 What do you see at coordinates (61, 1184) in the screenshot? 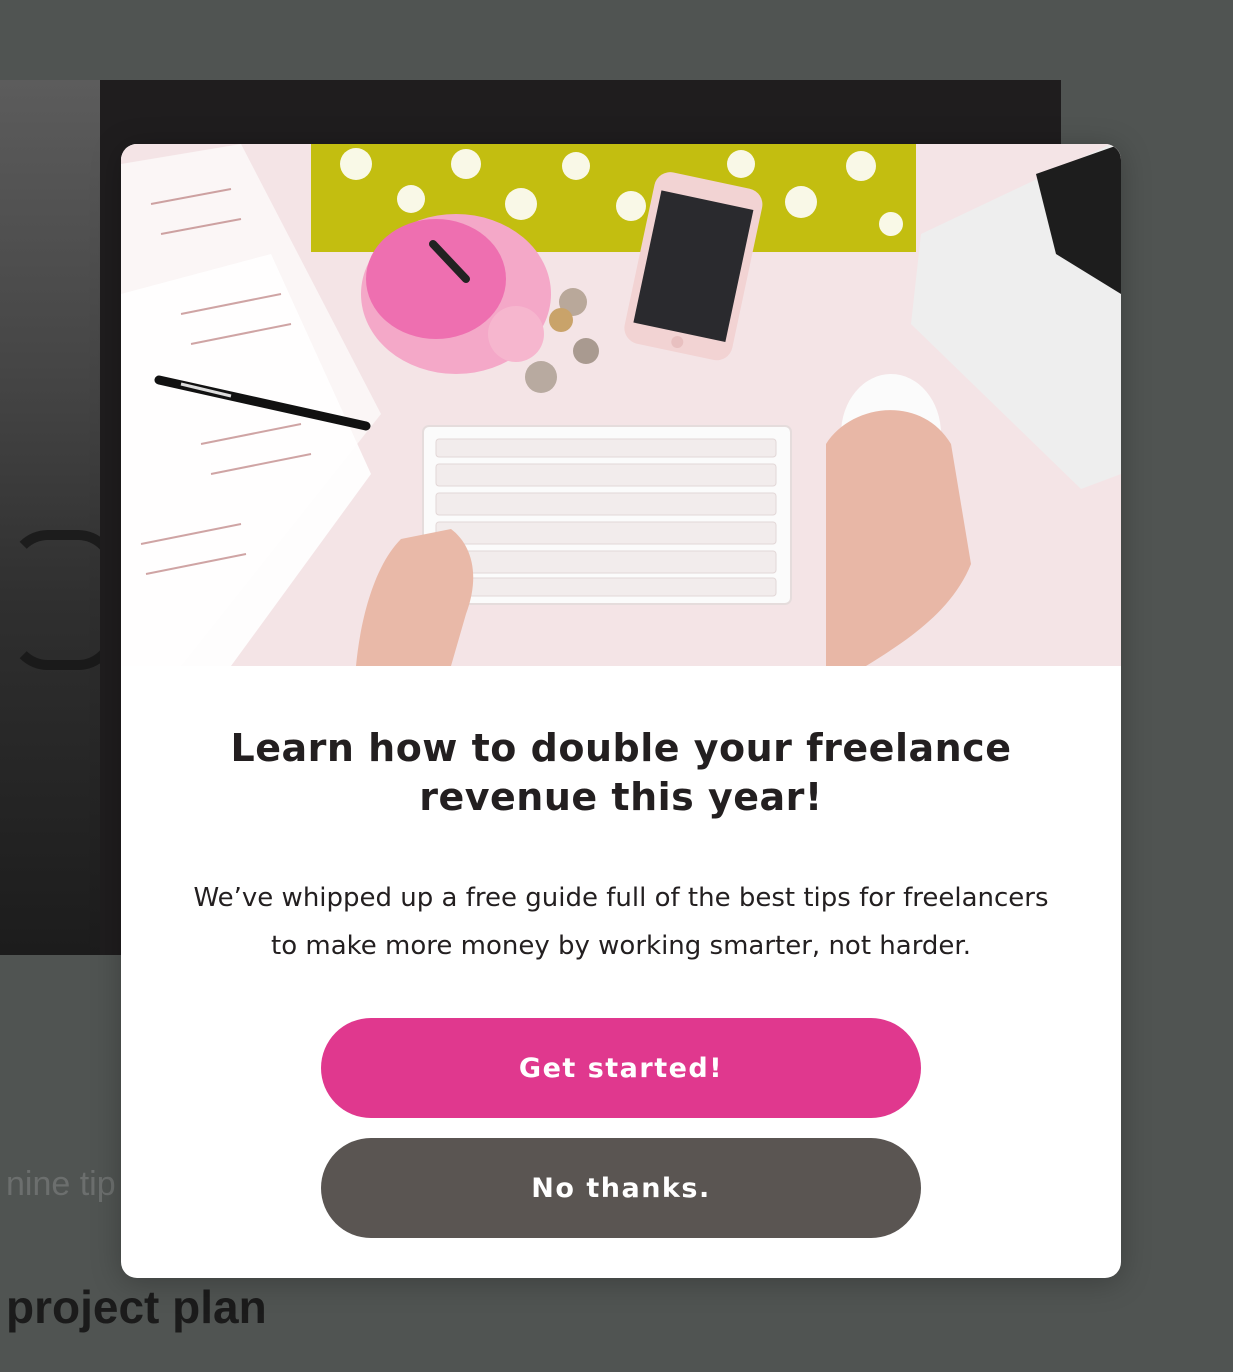
I see `background-snippet-text: nine tip` at bounding box center [61, 1184].